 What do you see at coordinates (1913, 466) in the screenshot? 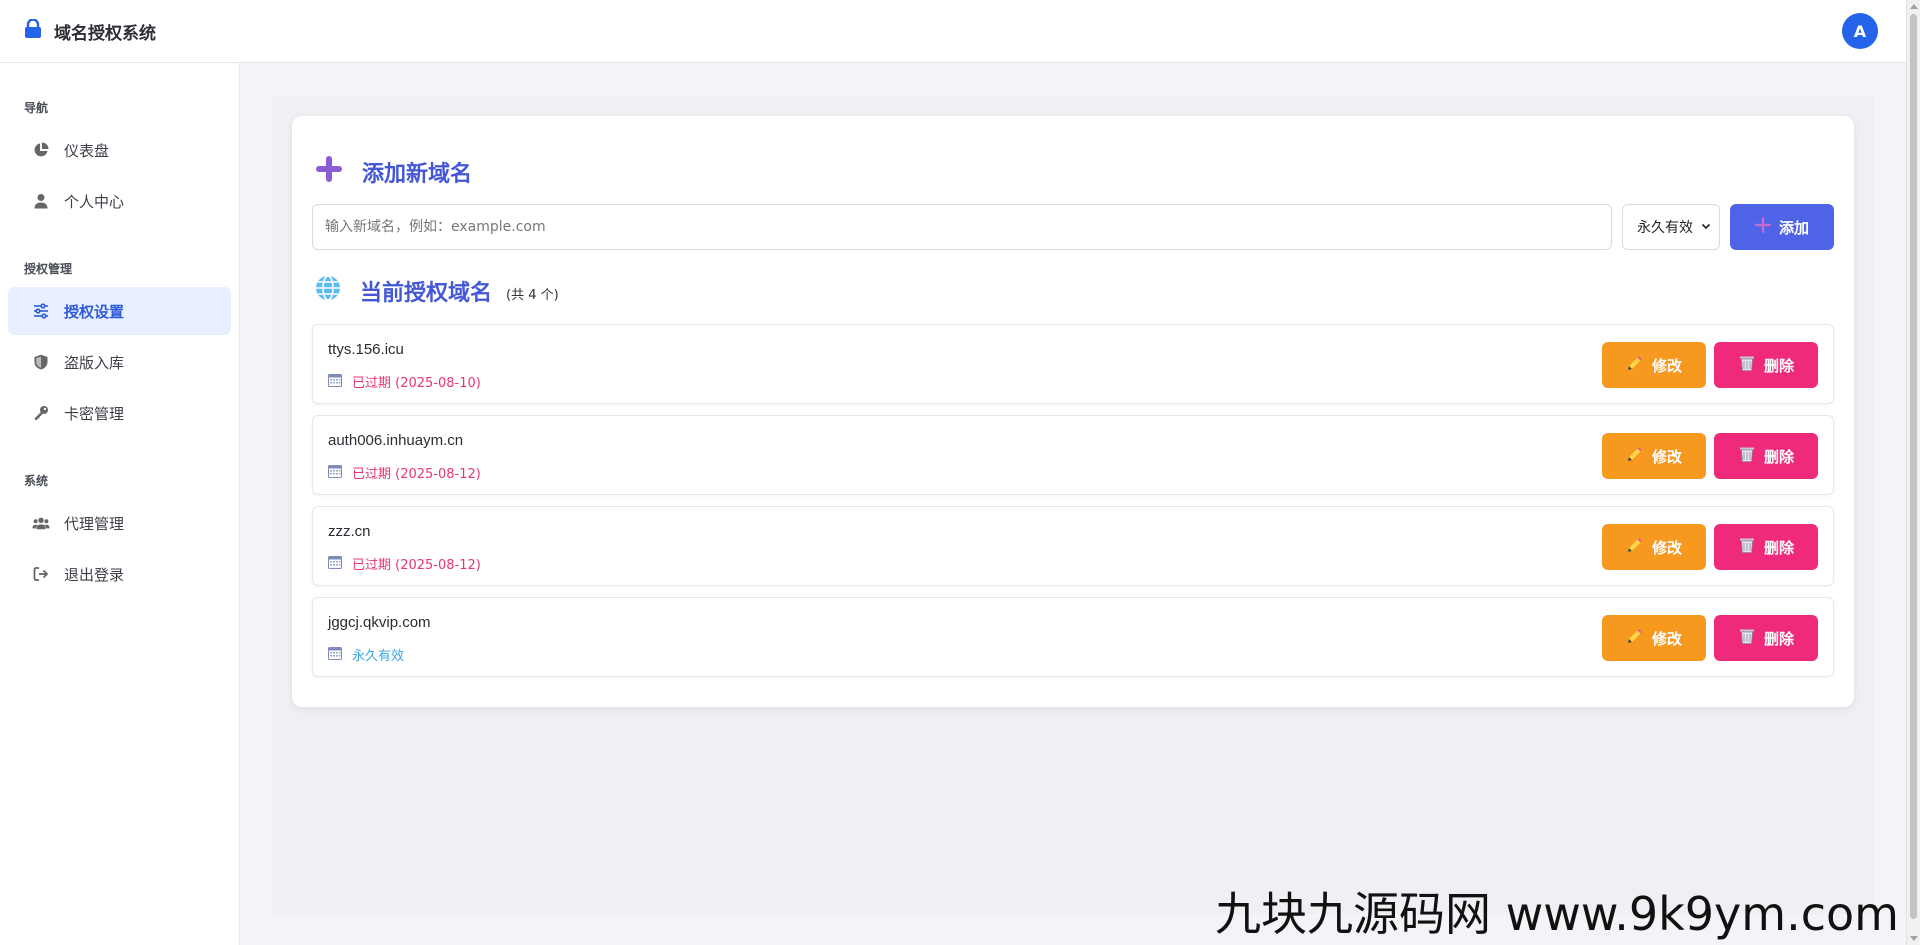
I see `scroll-thumb` at bounding box center [1913, 466].